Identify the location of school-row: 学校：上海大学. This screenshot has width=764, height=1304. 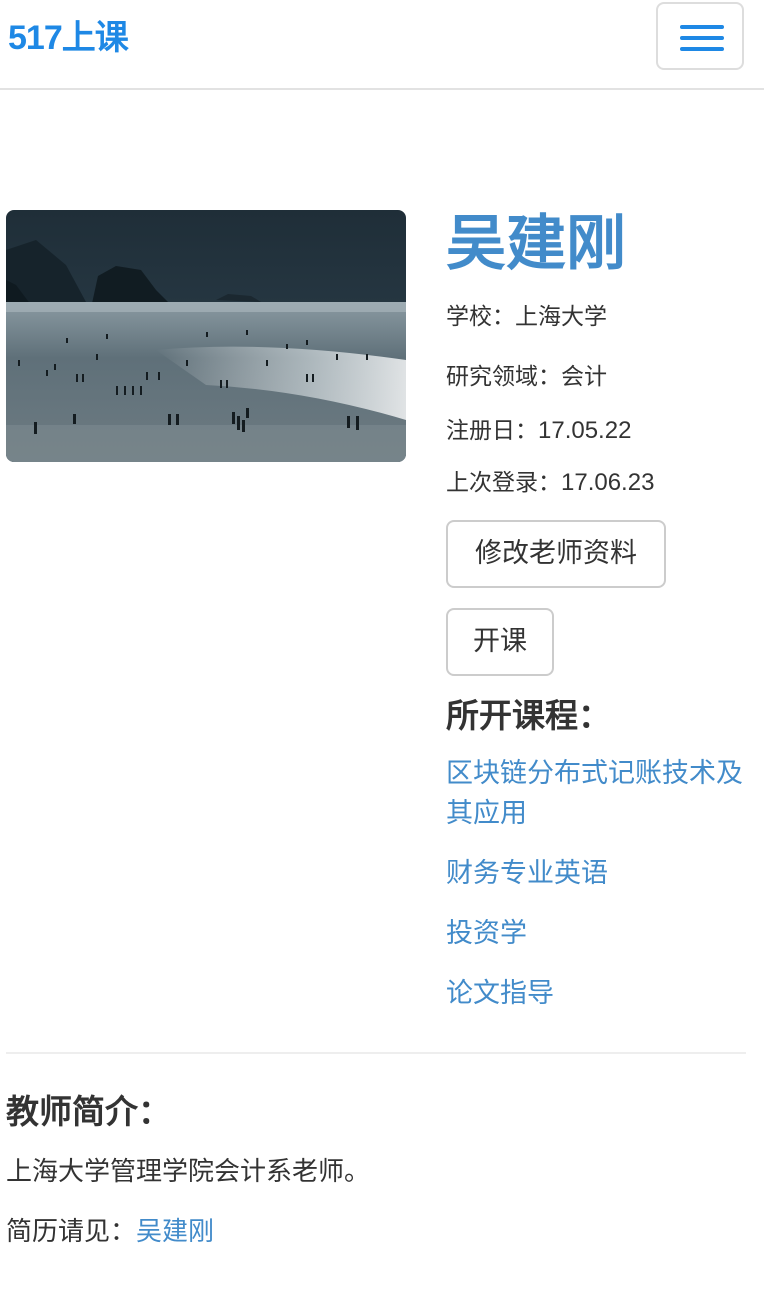
(526, 317).